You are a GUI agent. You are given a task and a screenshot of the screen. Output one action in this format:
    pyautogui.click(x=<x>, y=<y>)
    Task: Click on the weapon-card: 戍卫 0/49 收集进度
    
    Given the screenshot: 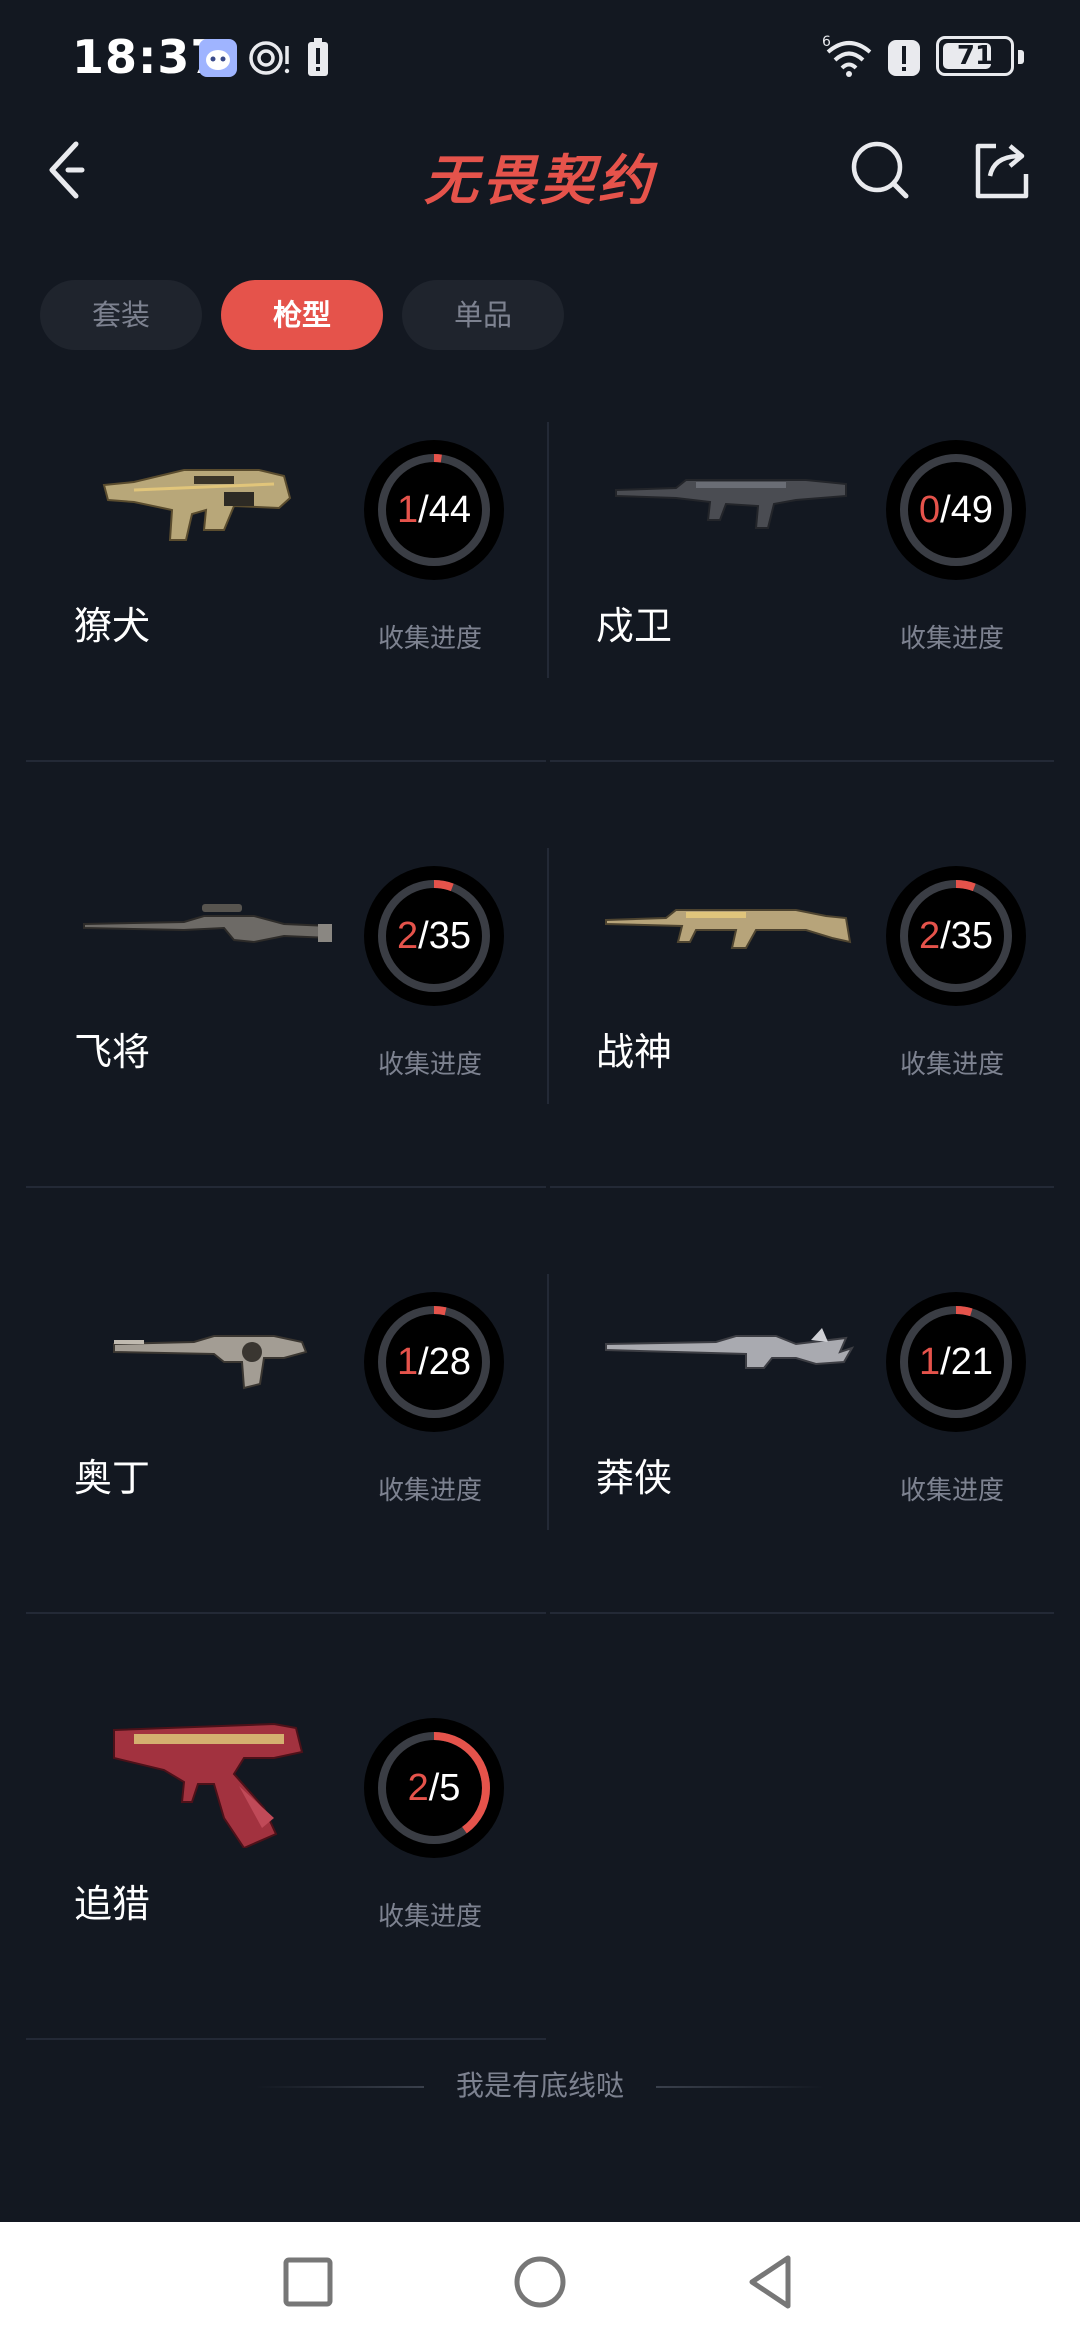 What is the action you would take?
    pyautogui.click(x=808, y=630)
    